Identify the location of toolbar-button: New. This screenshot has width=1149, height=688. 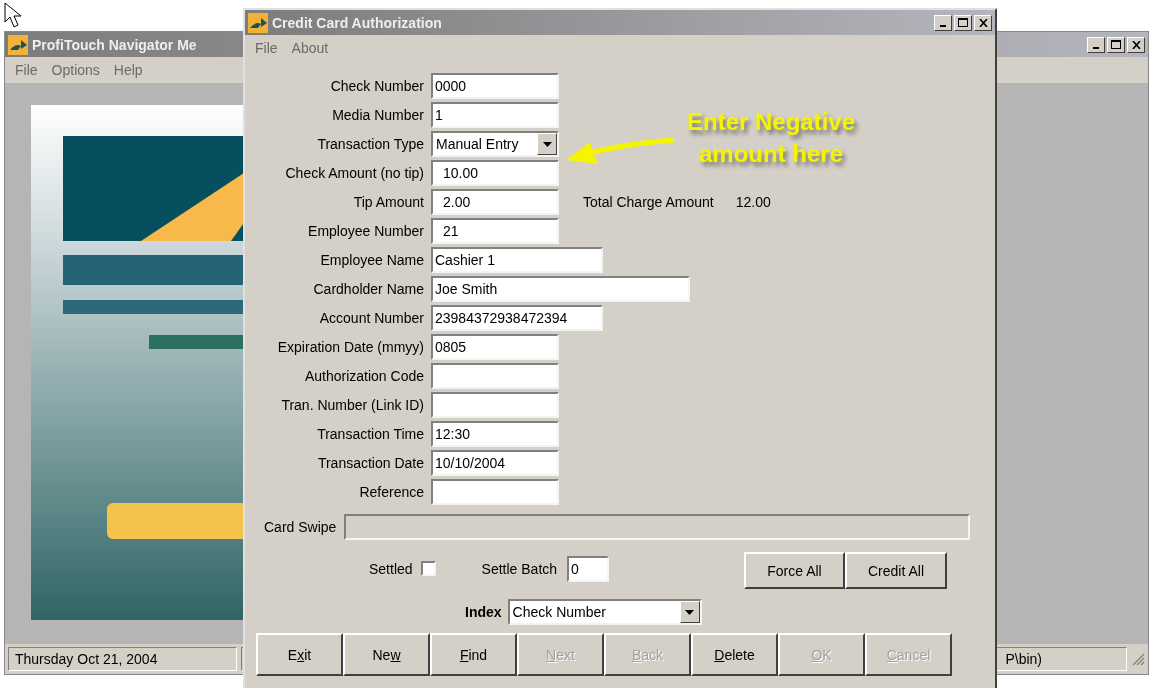
(386, 654).